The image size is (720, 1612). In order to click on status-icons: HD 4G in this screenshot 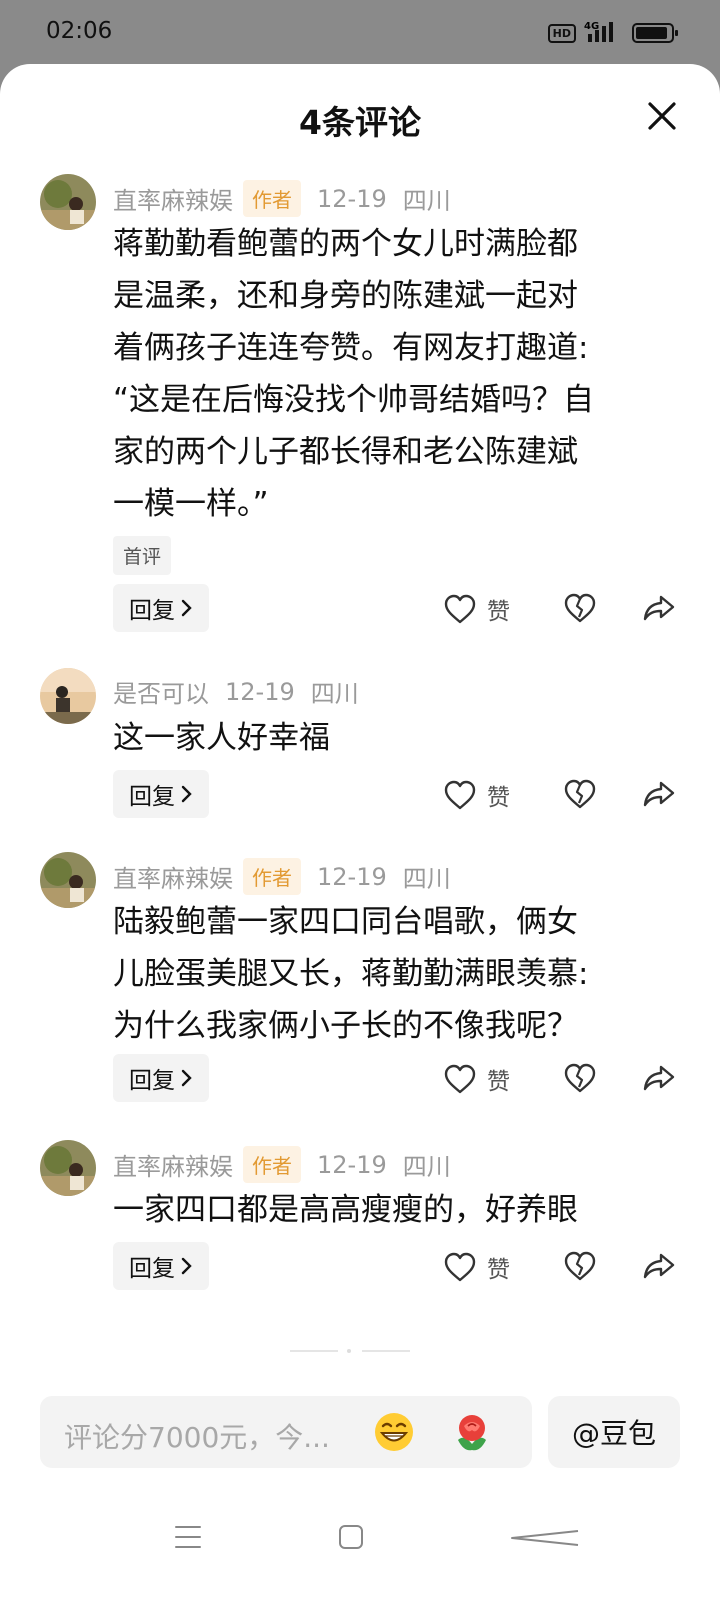, I will do `click(612, 33)`.